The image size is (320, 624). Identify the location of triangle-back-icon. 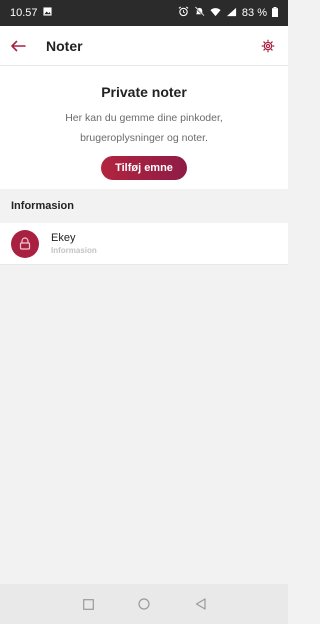
(200, 604).